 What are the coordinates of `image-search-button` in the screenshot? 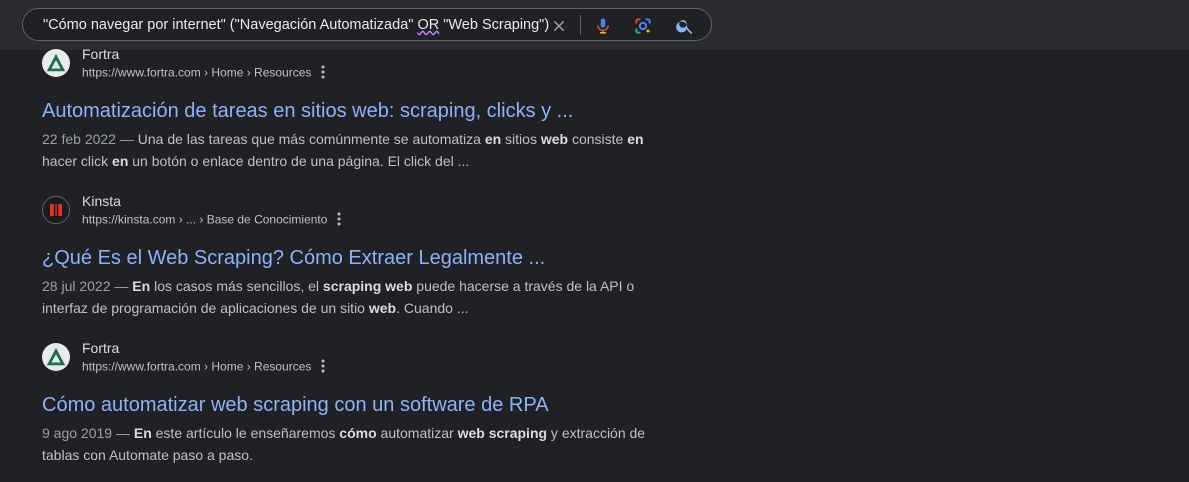 It's located at (643, 26).